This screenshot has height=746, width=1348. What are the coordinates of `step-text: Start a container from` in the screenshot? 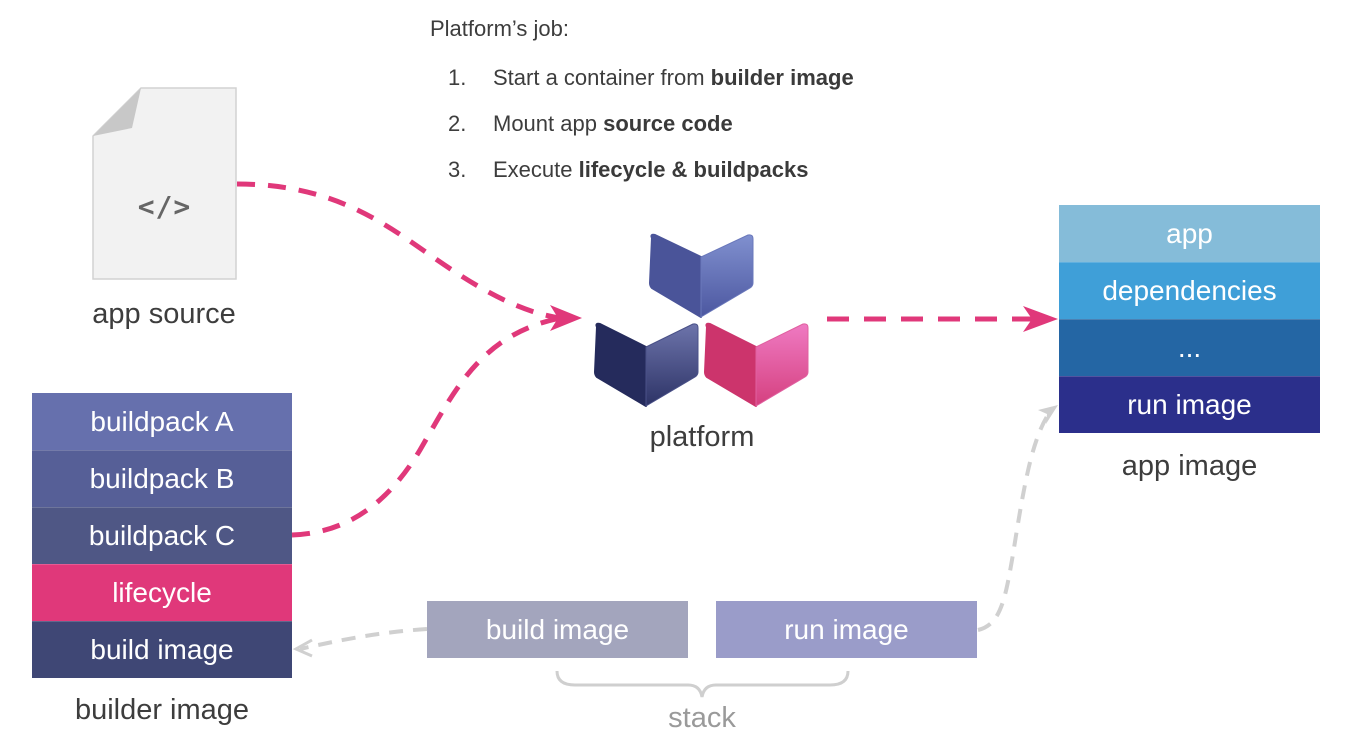 It's located at (602, 77).